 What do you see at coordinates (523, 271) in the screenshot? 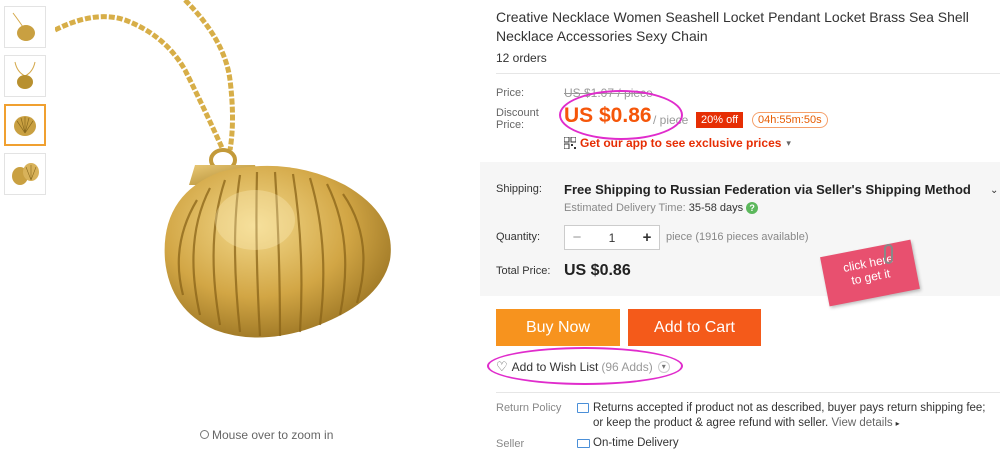
I see `total-price-label: Total Price:` at bounding box center [523, 271].